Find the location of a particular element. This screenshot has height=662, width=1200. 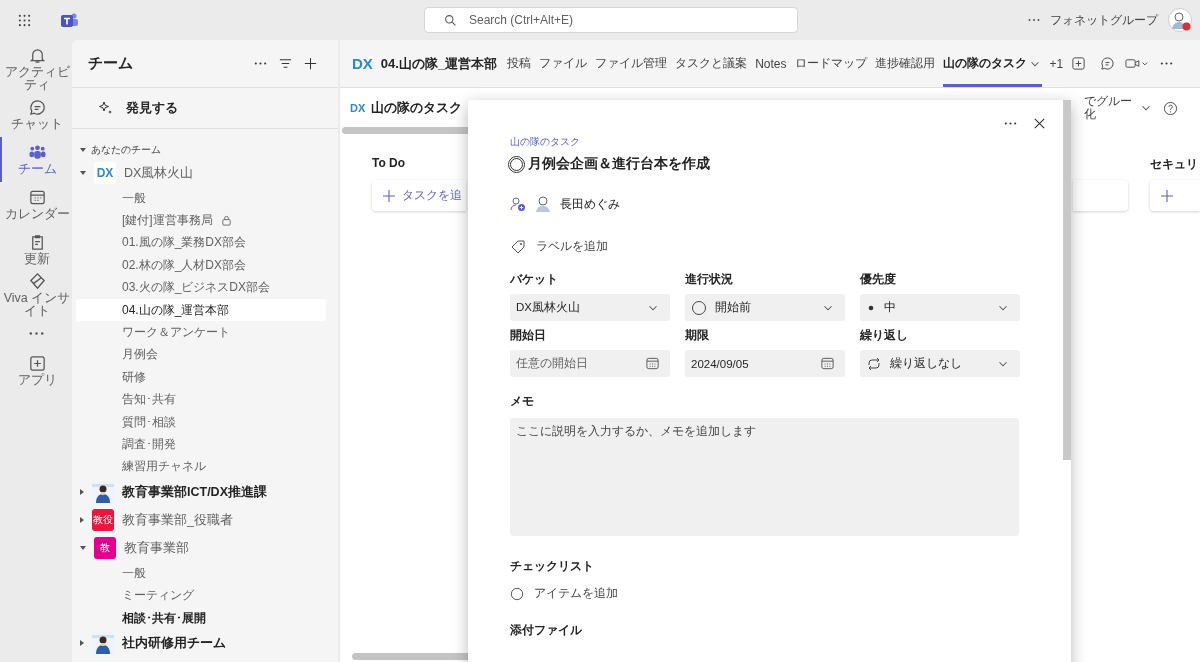

section-header: あなたのチーム is located at coordinates (205, 150).